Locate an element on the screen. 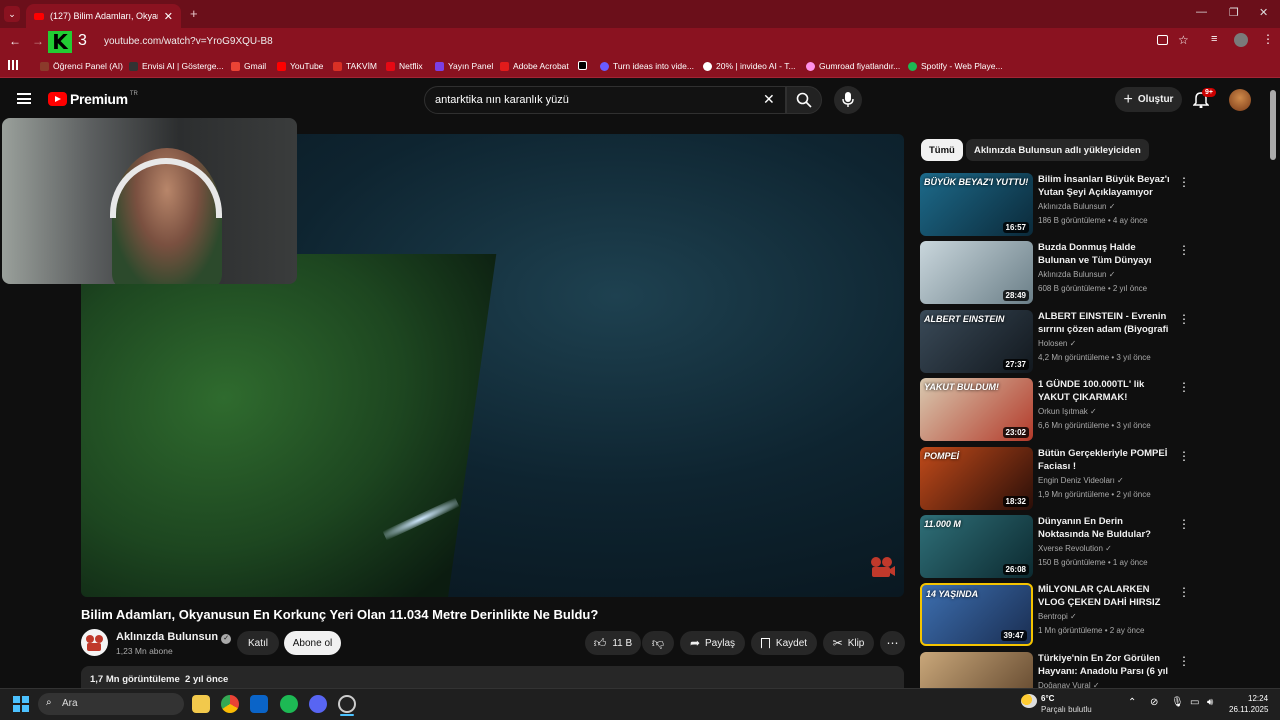 This screenshot has height=720, width=1280. new-tab-button: + is located at coordinates (194, 13).